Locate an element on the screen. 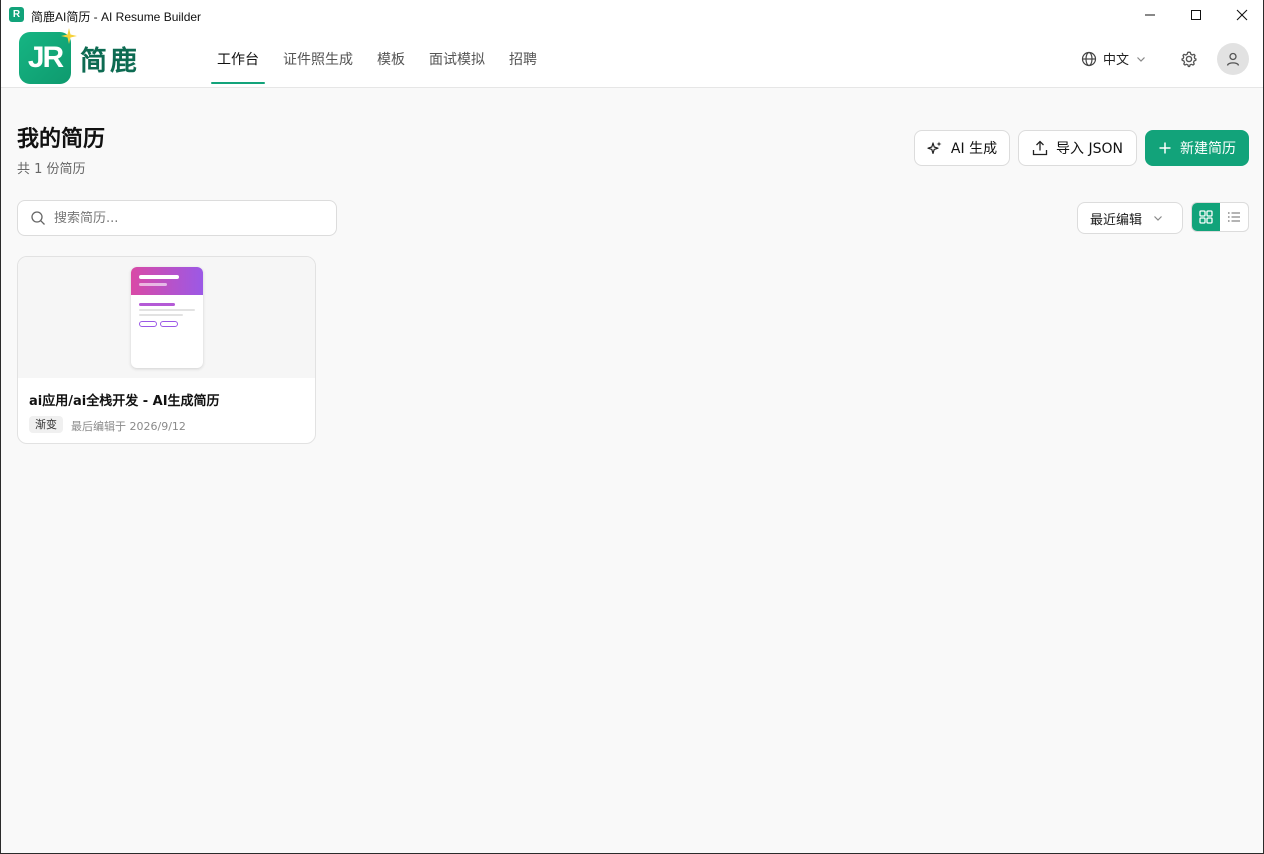 Image resolution: width=1264 pixels, height=854 pixels. language-selector: 中文 is located at coordinates (1114, 58).